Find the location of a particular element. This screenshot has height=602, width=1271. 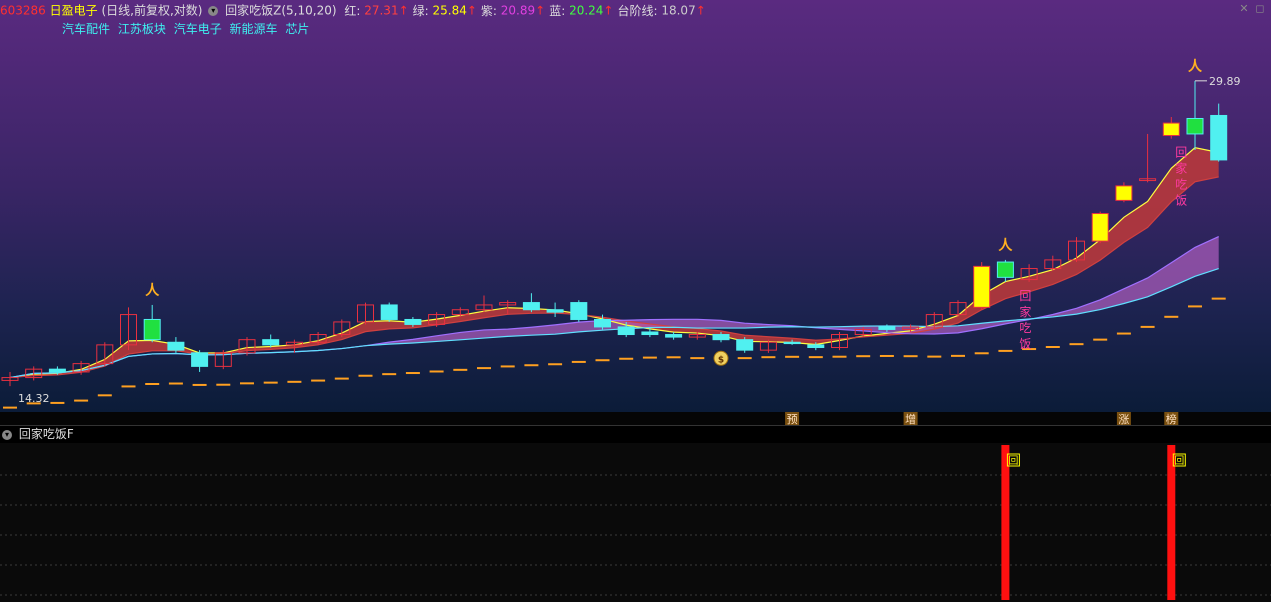

tag: 新能源车 is located at coordinates (254, 29).